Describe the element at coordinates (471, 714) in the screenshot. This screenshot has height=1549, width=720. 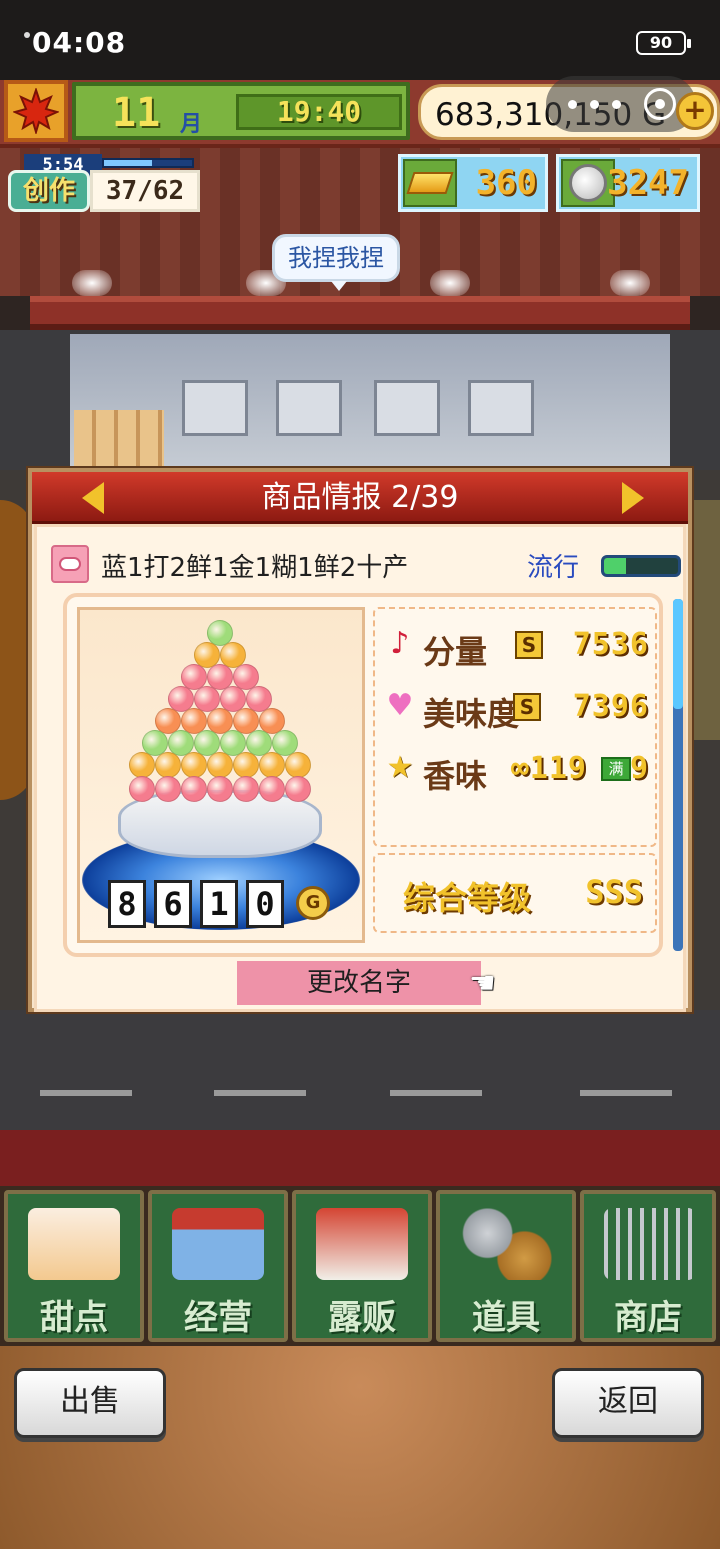
I see `stat-name: 美味度` at that location.